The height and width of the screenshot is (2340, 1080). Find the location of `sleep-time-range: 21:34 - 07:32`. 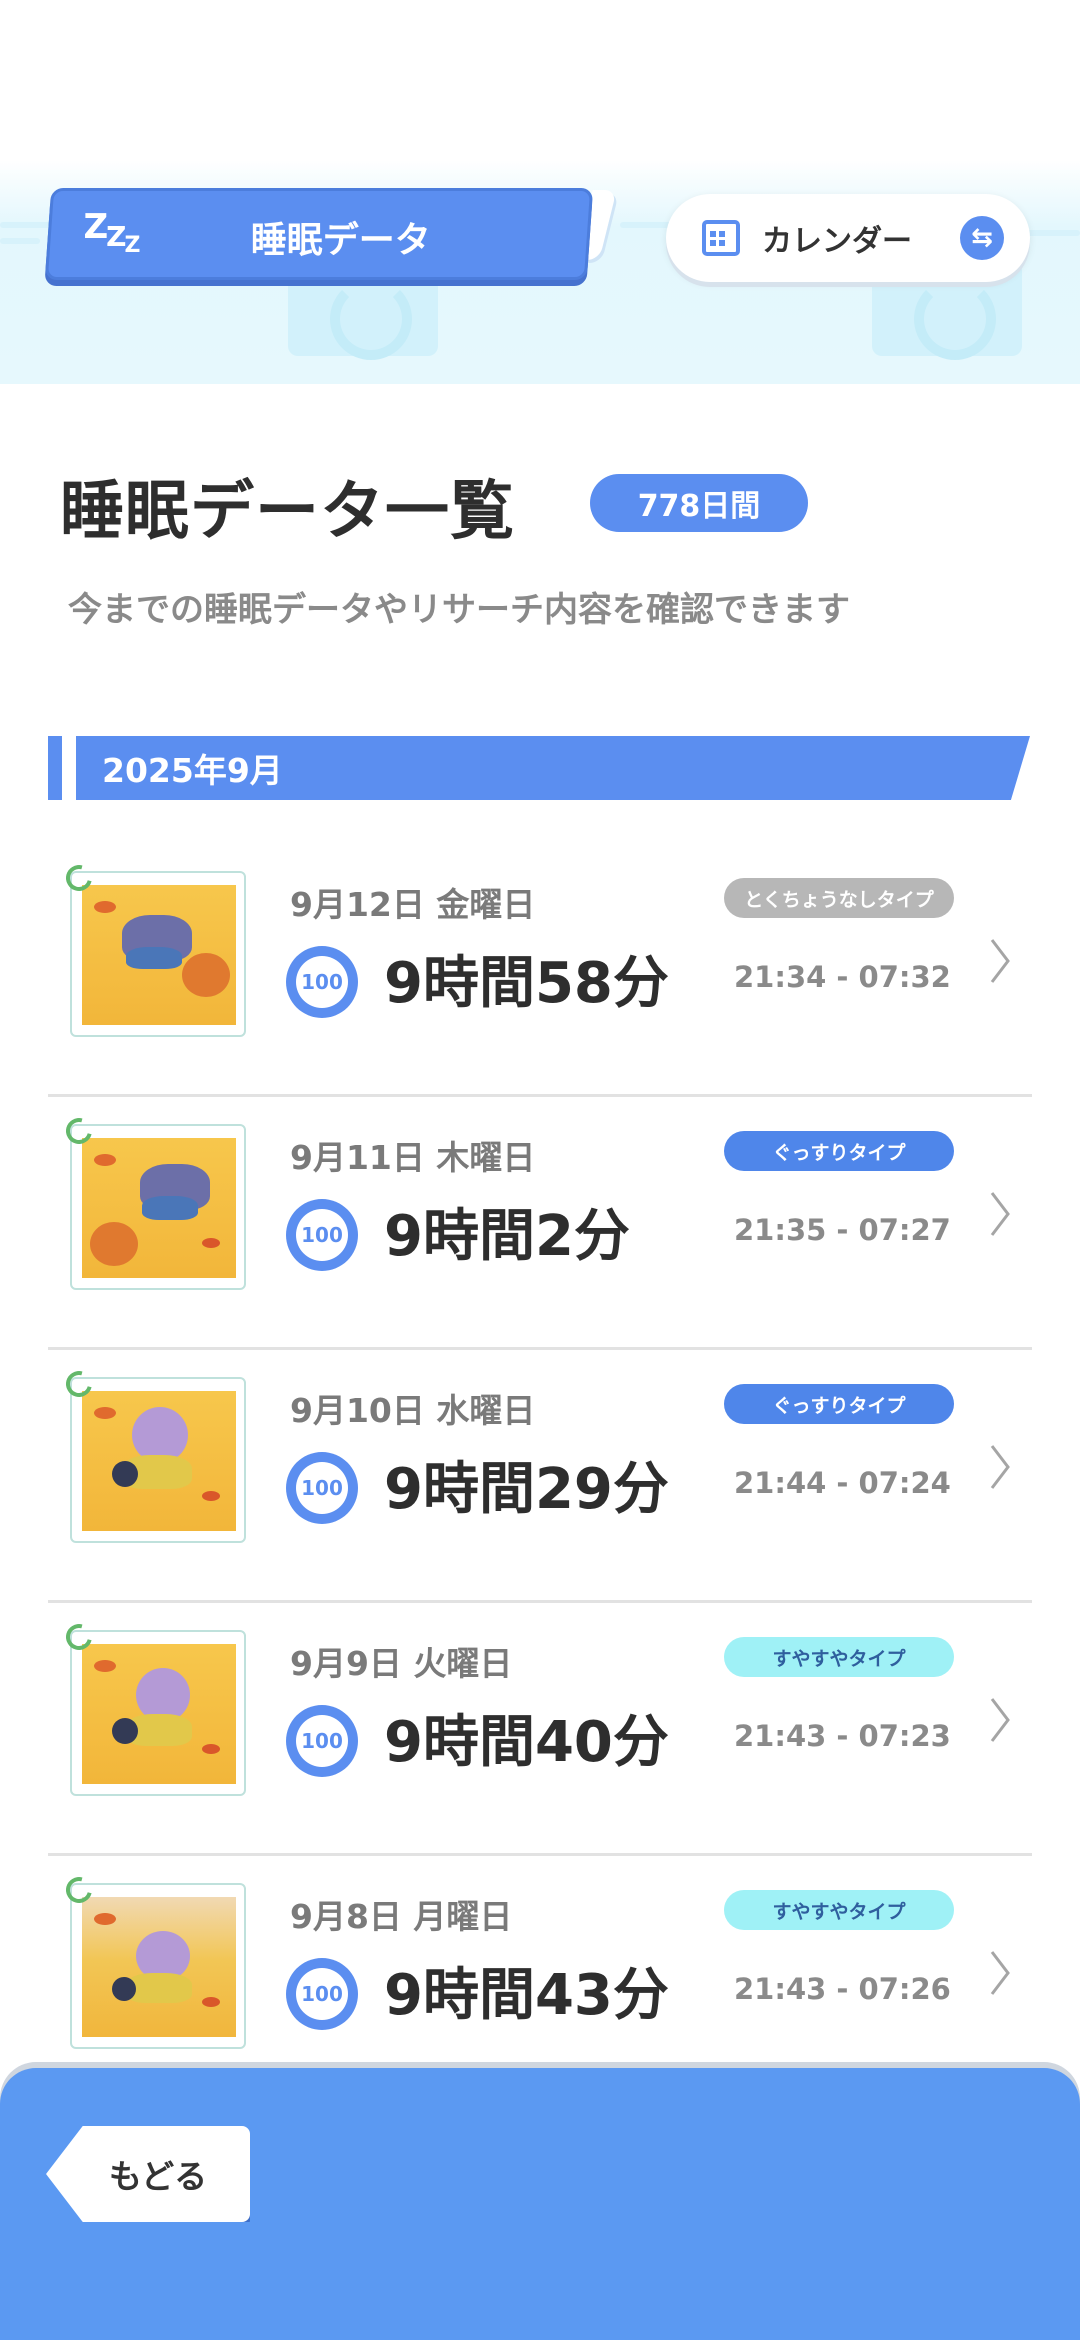

sleep-time-range: 21:34 - 07:32 is located at coordinates (842, 977).